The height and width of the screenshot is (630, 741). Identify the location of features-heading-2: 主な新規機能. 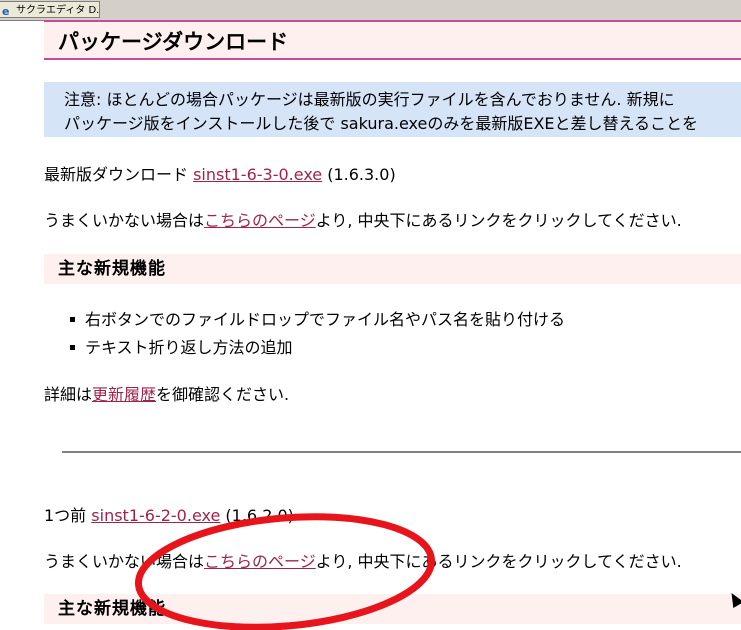
(392, 609).